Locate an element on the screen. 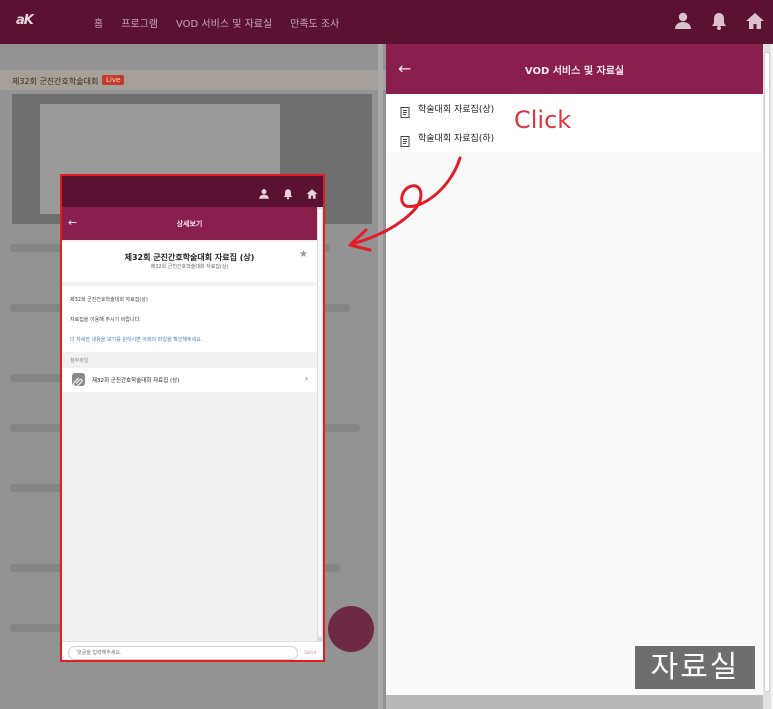  document-title: 제32회 군진간호학술대회 자료집 (상) is located at coordinates (189, 257).